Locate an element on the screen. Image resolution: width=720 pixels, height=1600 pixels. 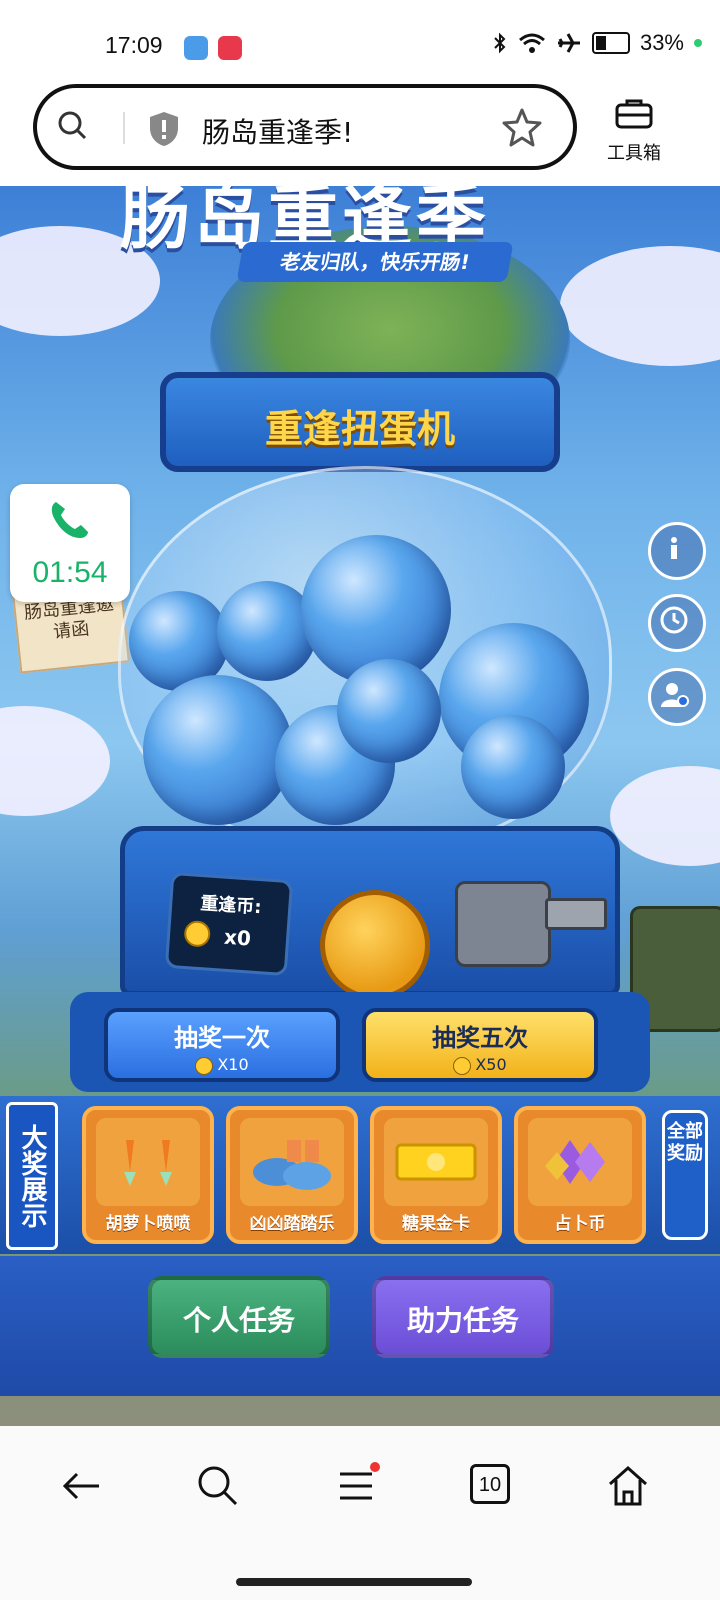
gacha-machine-header: 重逢扭蛋机 is located at coordinates (360, 422).